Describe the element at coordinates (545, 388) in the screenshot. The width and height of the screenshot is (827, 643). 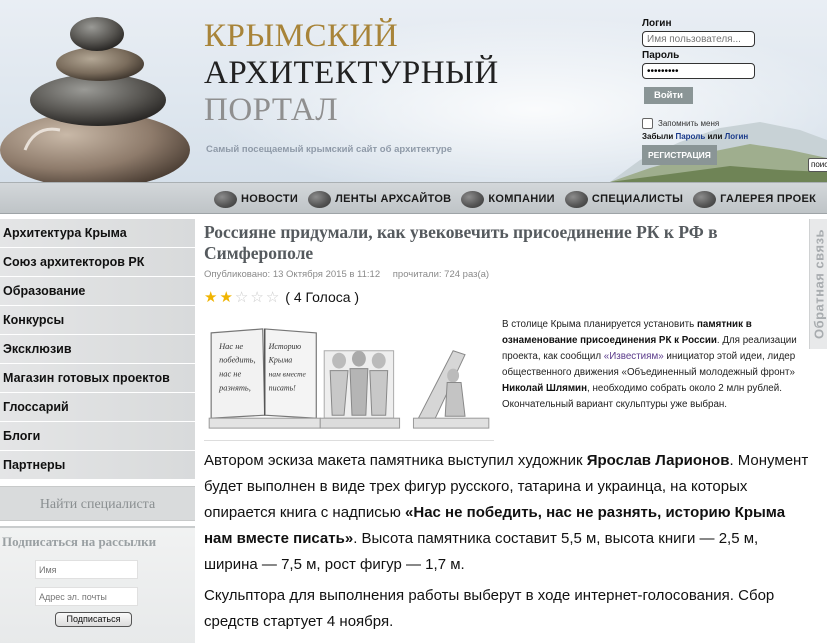
I see `lead-bold-2: Николай Шлямин` at that location.